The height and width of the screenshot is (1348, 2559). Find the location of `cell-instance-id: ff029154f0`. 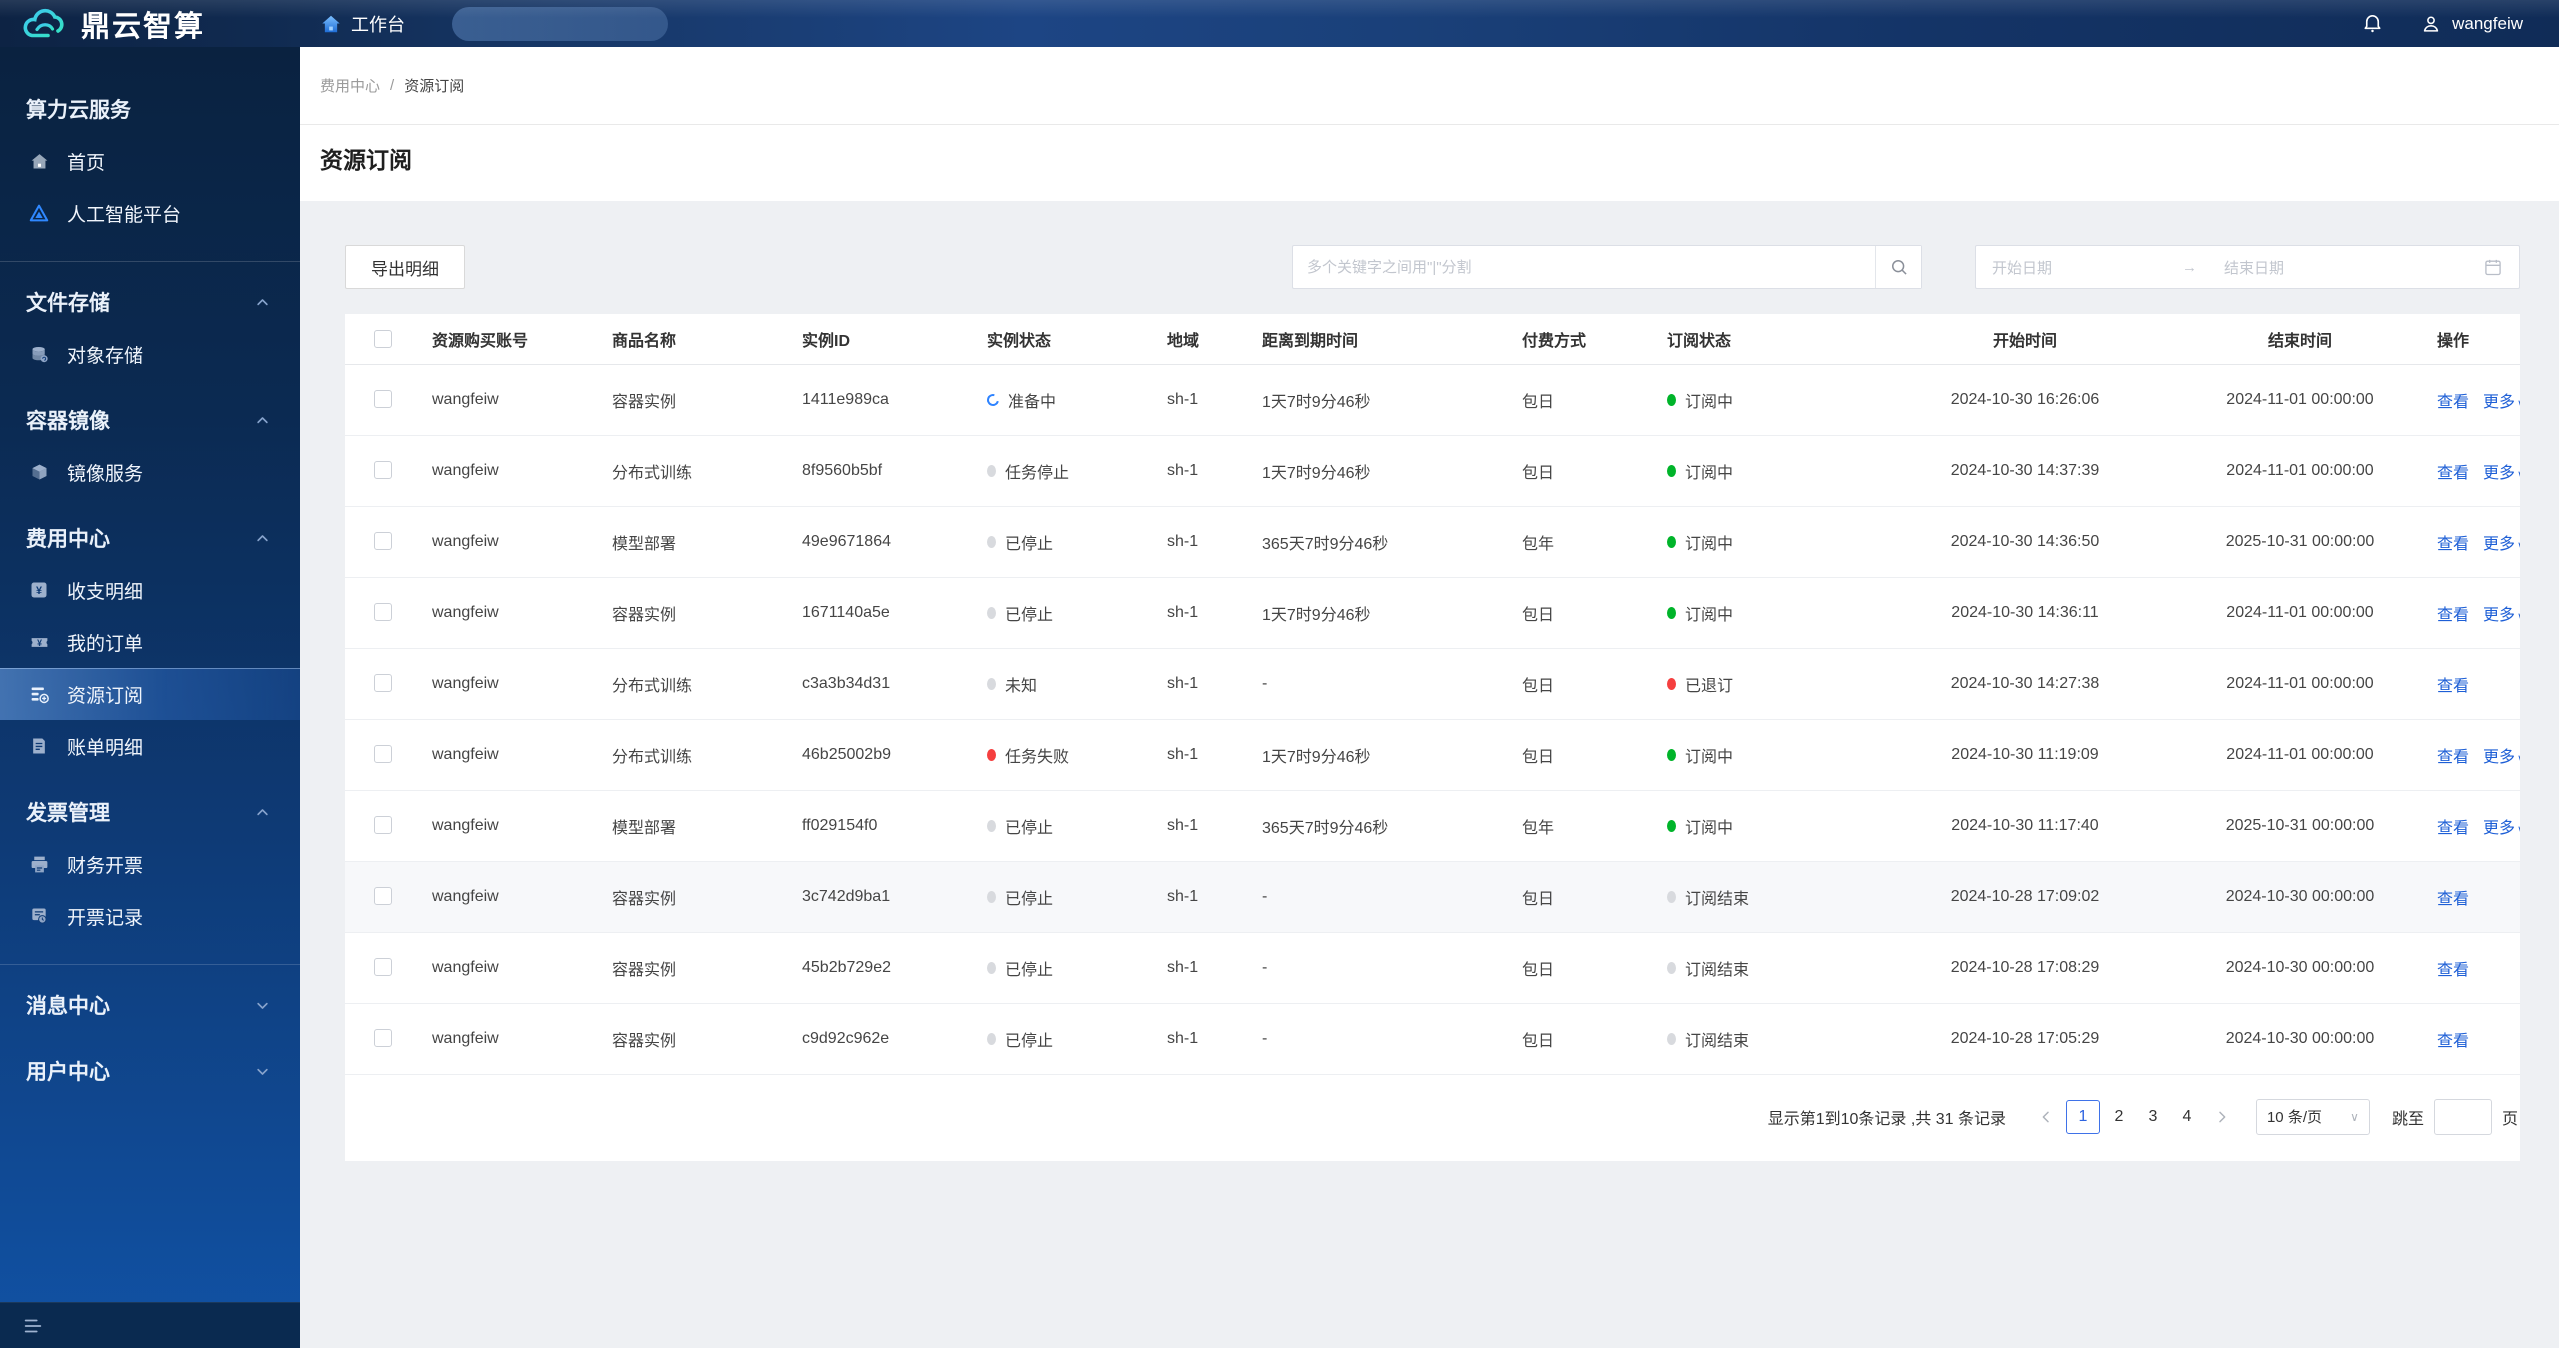

cell-instance-id: ff029154f0 is located at coordinates (882, 826).